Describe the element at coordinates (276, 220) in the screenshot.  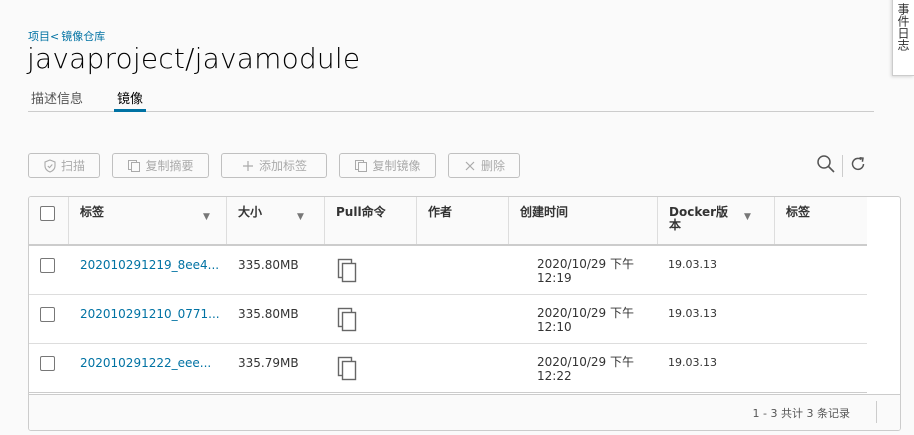
I see `header-size: 大小 ▼` at that location.